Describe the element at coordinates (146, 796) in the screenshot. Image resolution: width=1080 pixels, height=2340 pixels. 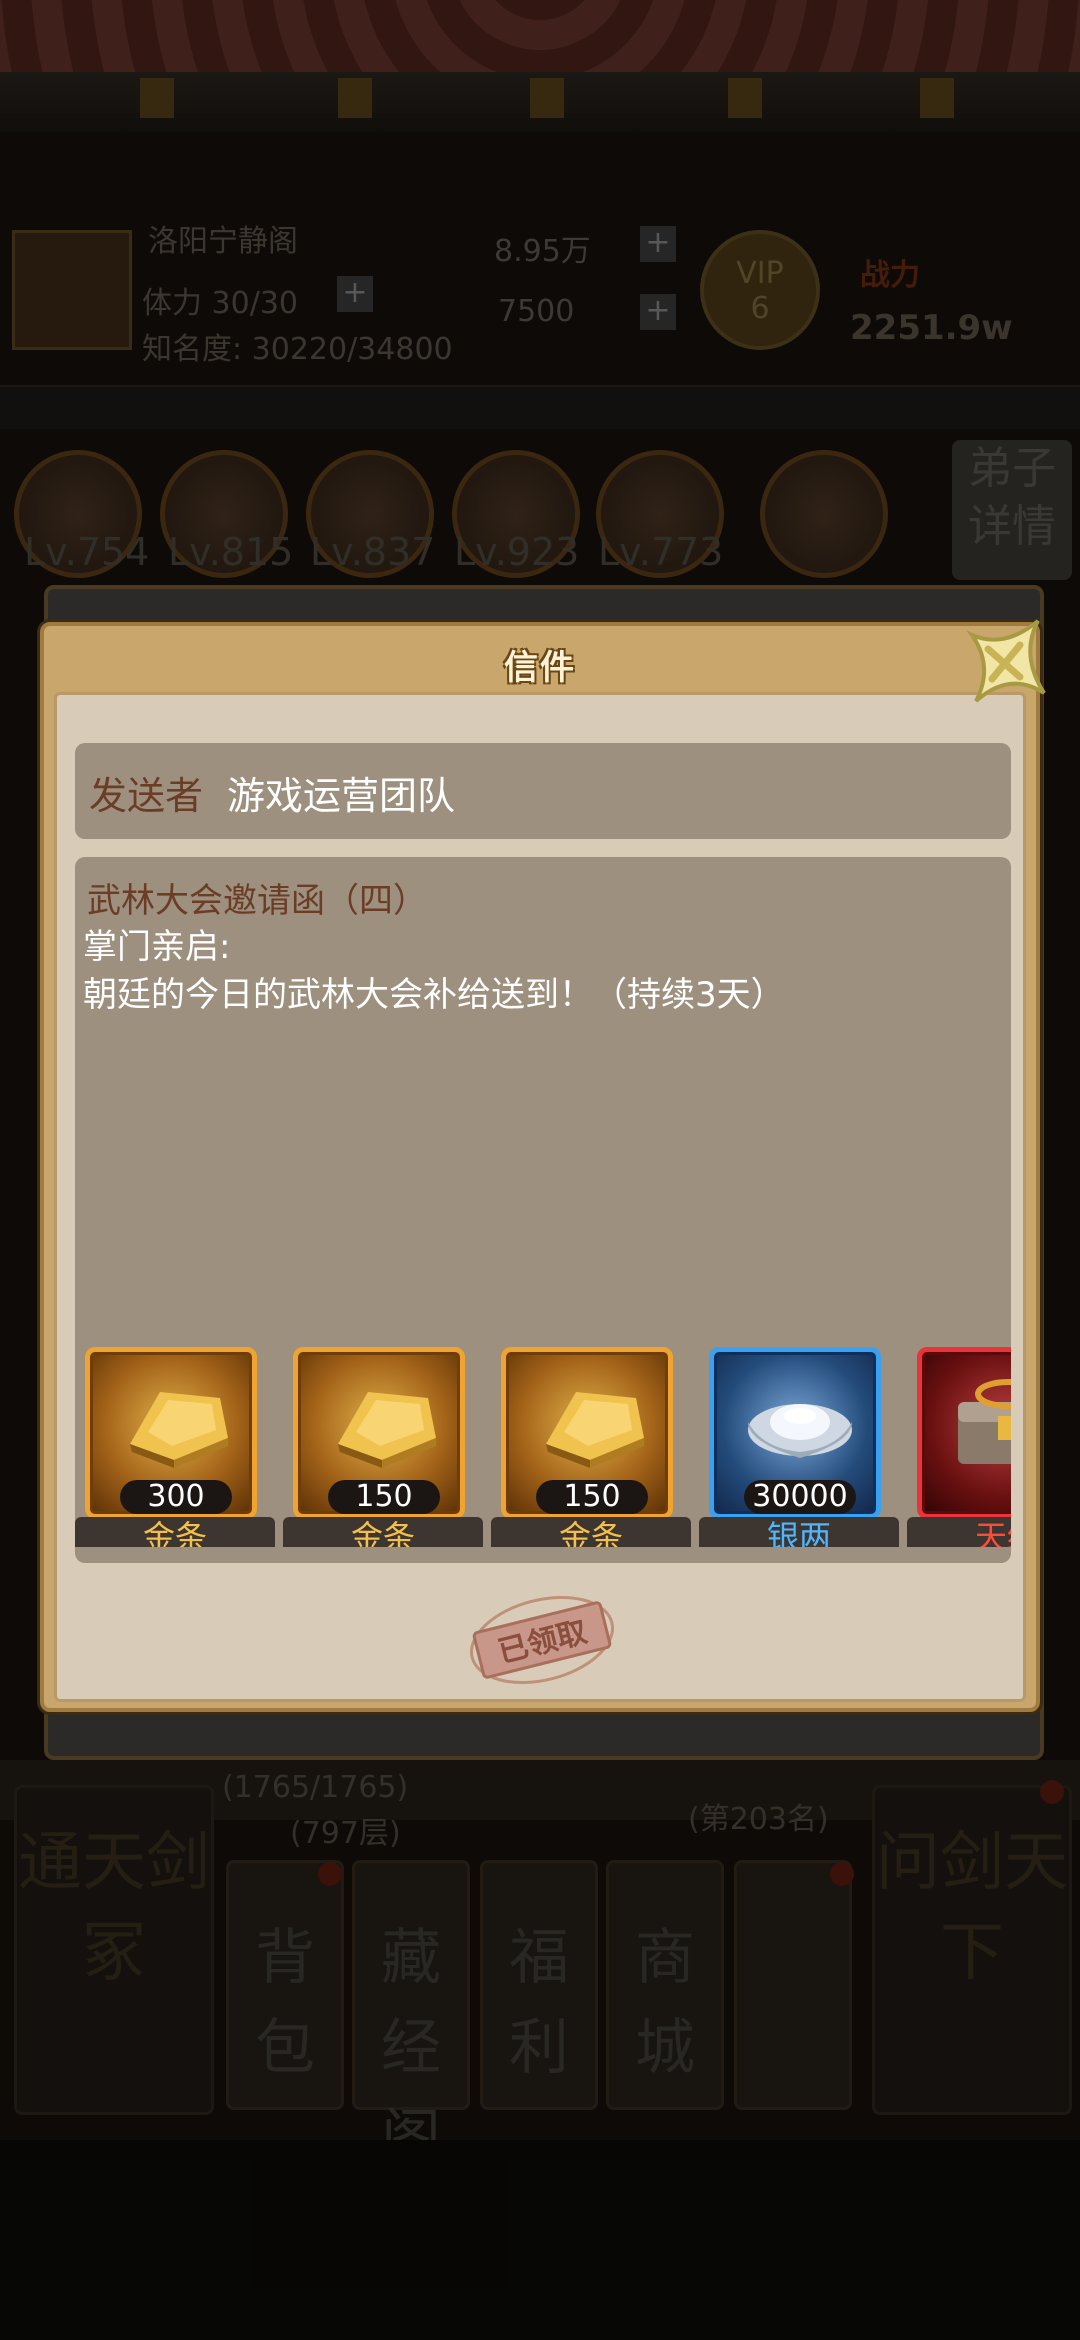
I see `sender-label: 发送者` at that location.